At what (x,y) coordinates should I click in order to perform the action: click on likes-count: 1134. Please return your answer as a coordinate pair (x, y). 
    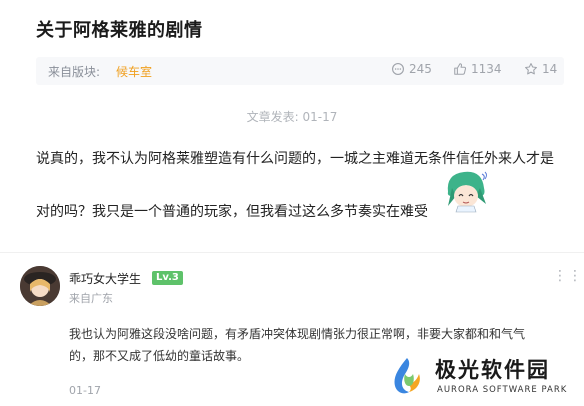
    Looking at the image, I should click on (486, 69).